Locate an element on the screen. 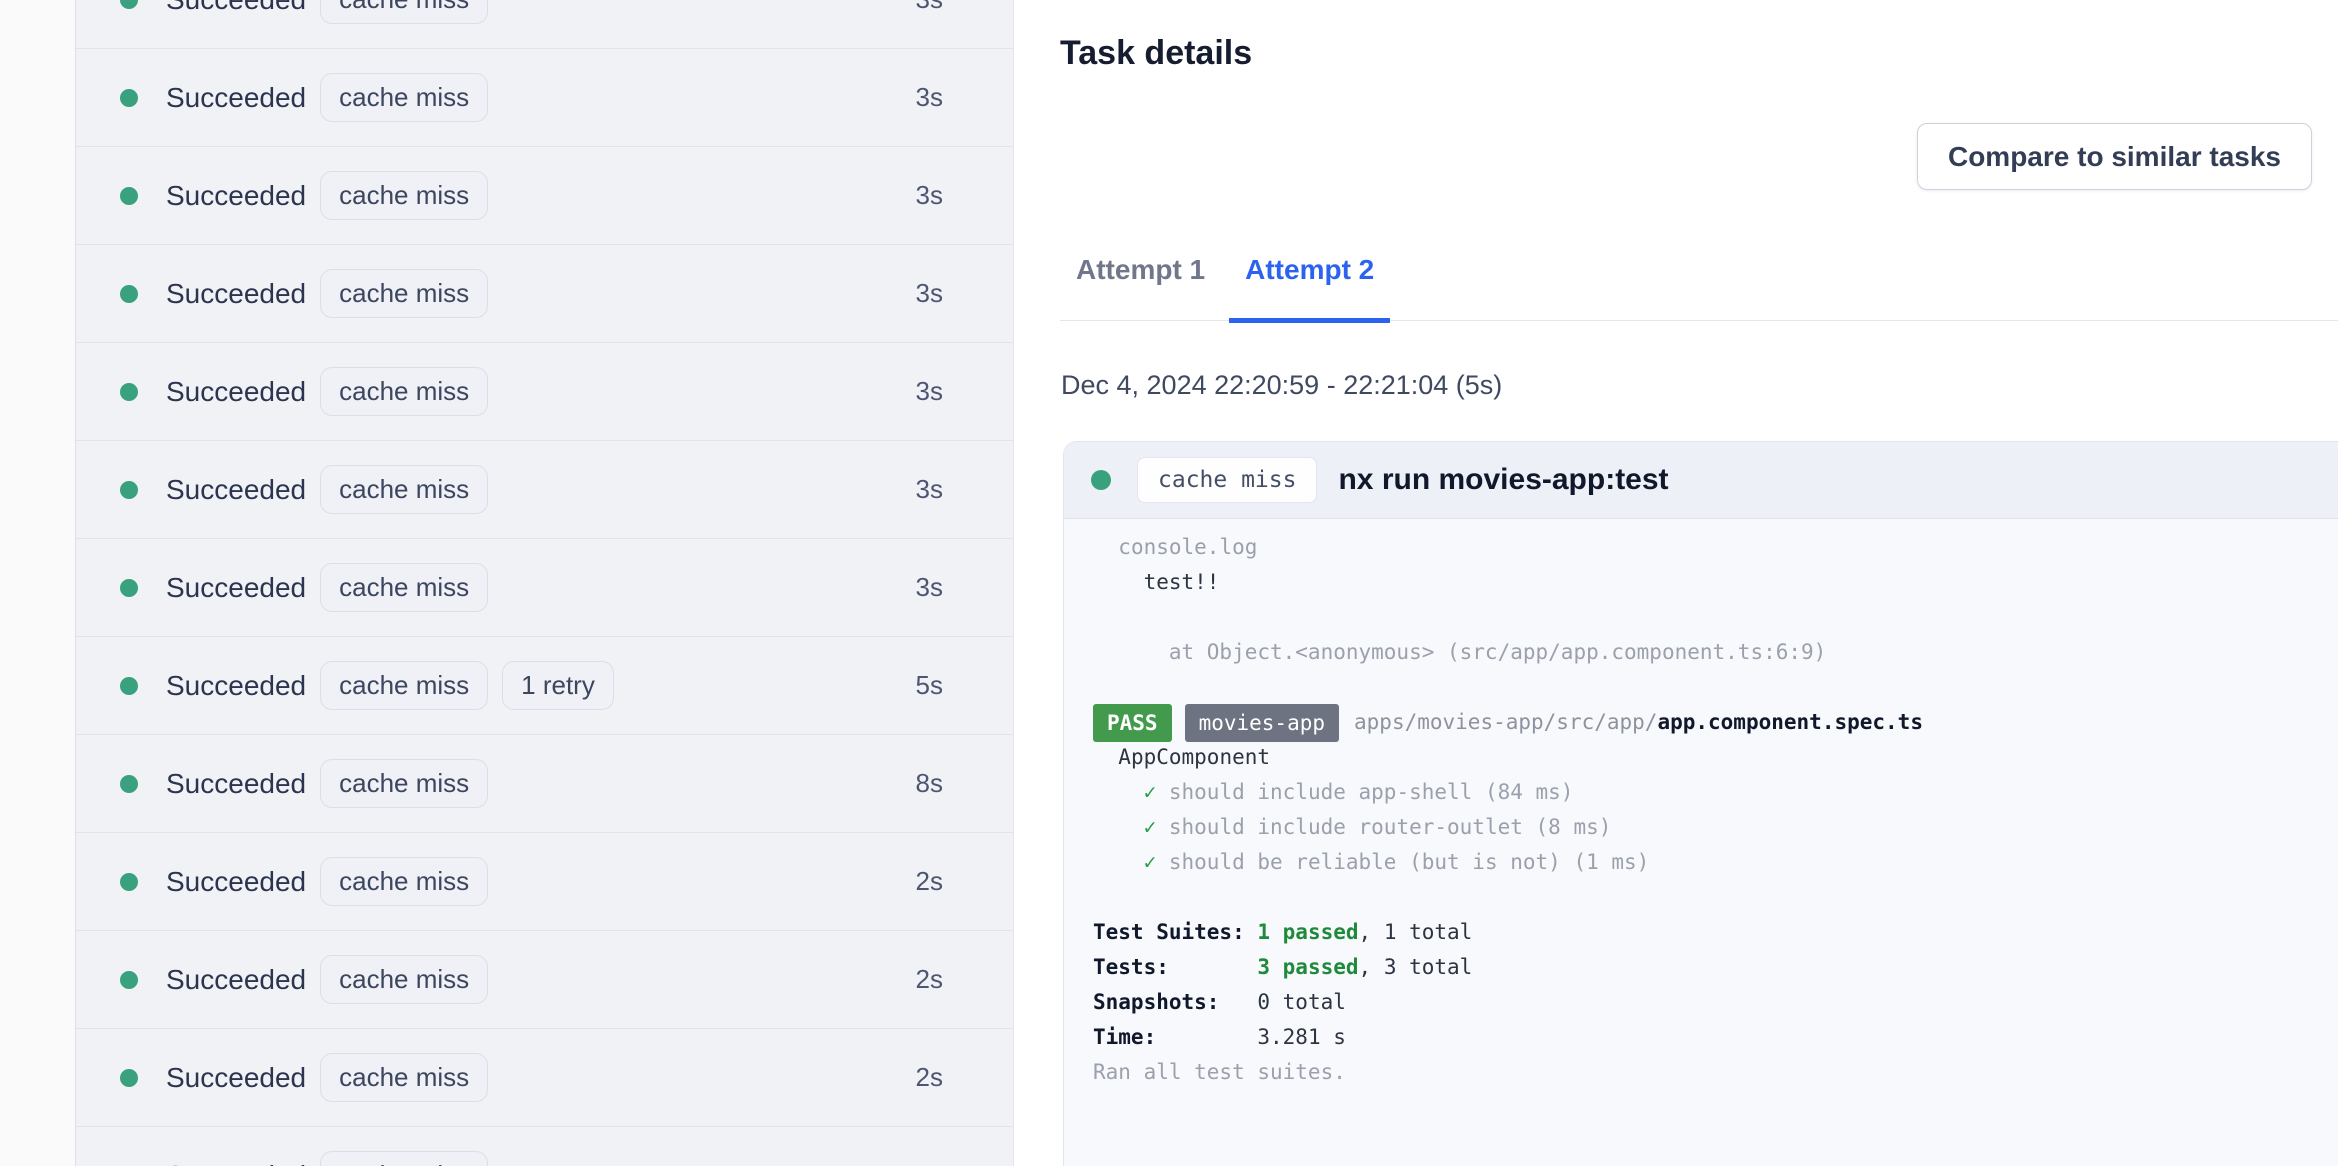  terminal-line: test!! is located at coordinates (1715, 582).